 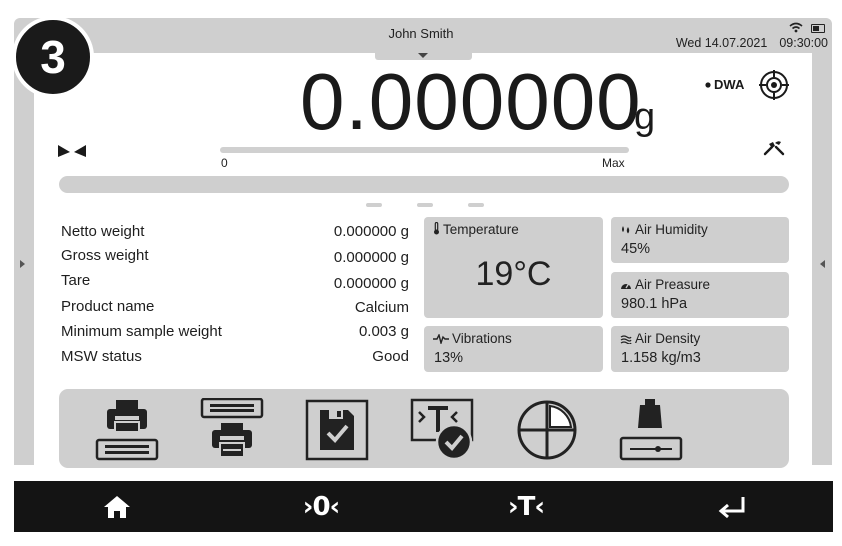 I want to click on weighing-mode-button, so click(x=651, y=430).